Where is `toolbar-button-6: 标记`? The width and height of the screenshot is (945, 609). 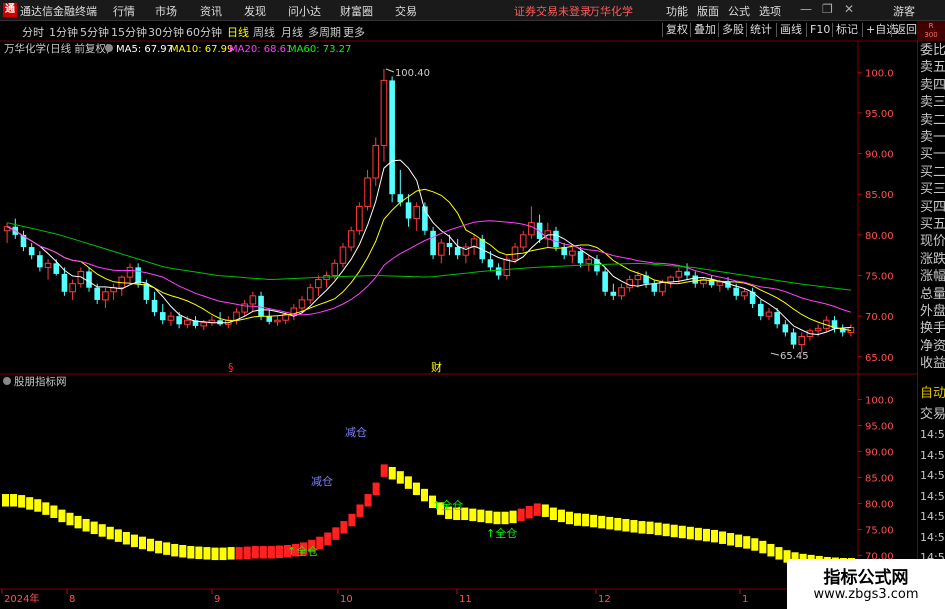 toolbar-button-6: 标记 is located at coordinates (846, 30).